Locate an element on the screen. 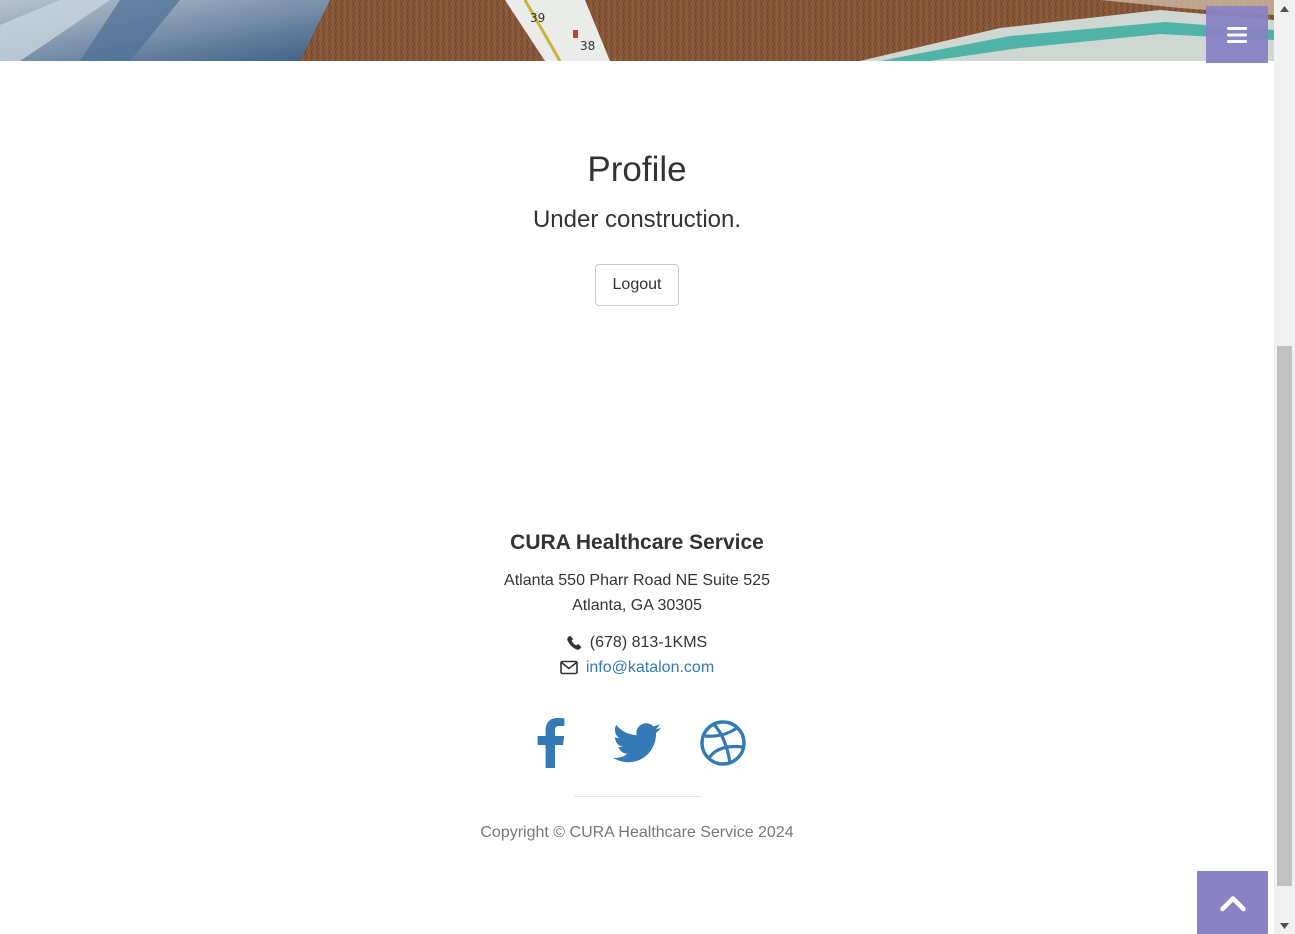 The width and height of the screenshot is (1295, 934). address-line-2: Atlanta, GA 30305 is located at coordinates (637, 605).